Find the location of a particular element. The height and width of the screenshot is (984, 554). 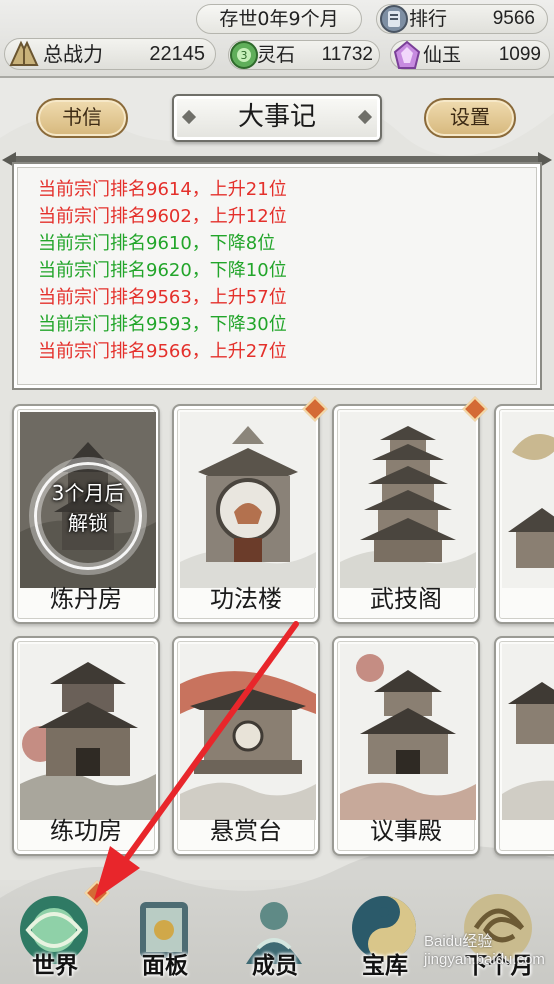

letters-button: 书信 is located at coordinates (82, 118).